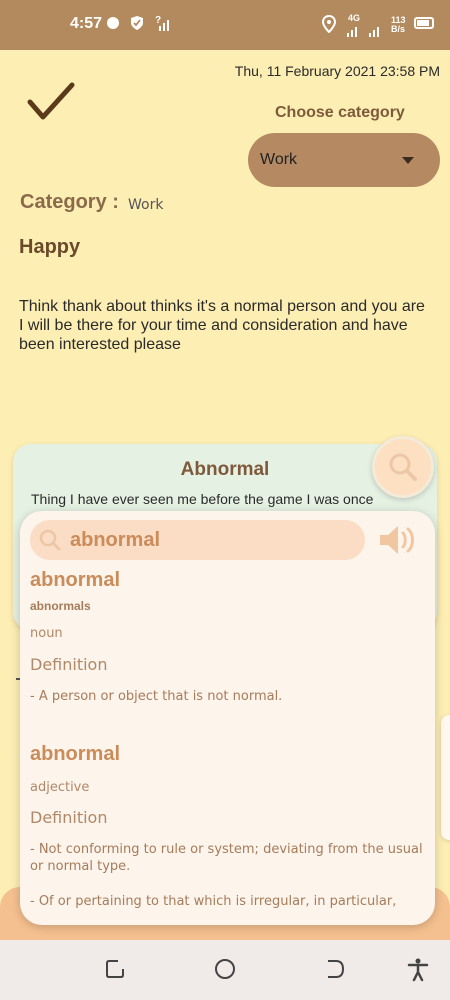 This screenshot has width=450, height=1000. I want to click on search-button, so click(403, 467).